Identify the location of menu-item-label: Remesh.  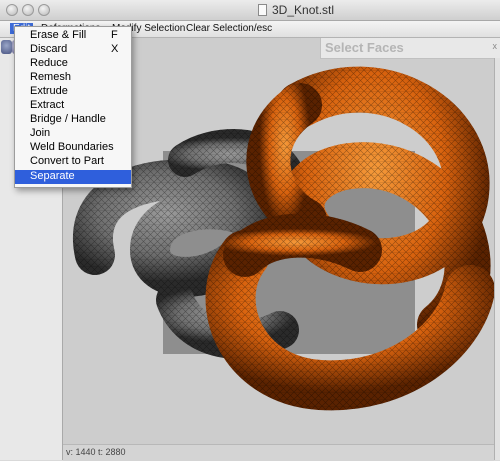
(50, 77).